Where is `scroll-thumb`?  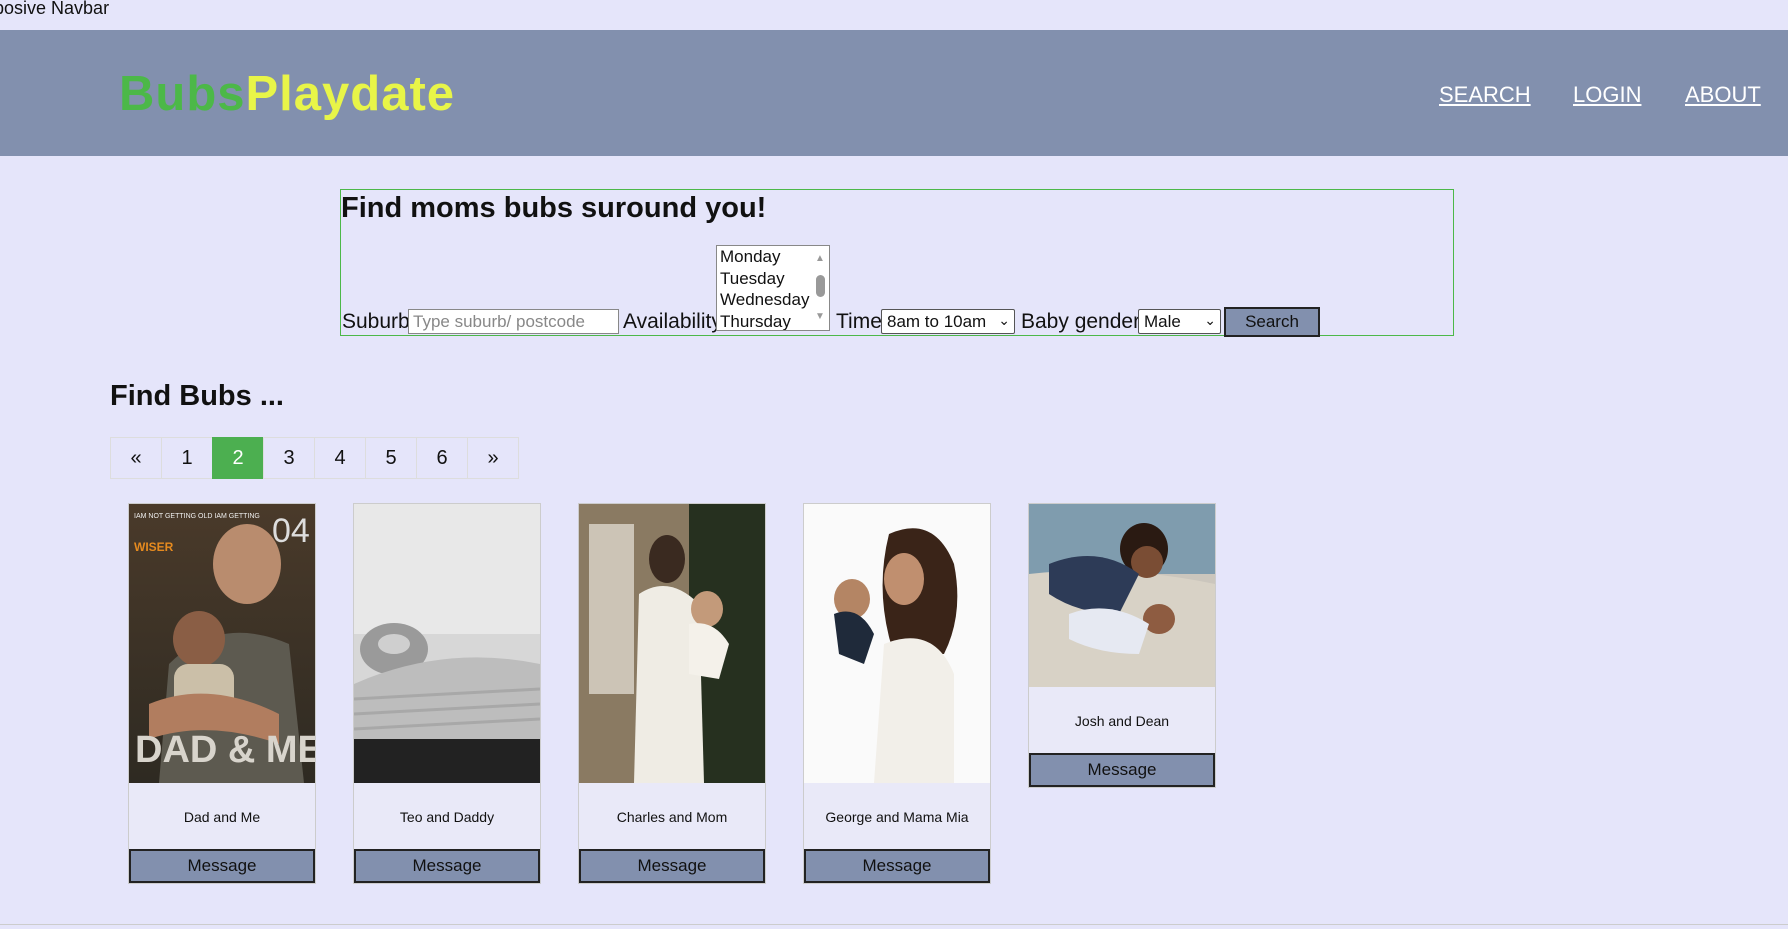
scroll-thumb is located at coordinates (820, 286).